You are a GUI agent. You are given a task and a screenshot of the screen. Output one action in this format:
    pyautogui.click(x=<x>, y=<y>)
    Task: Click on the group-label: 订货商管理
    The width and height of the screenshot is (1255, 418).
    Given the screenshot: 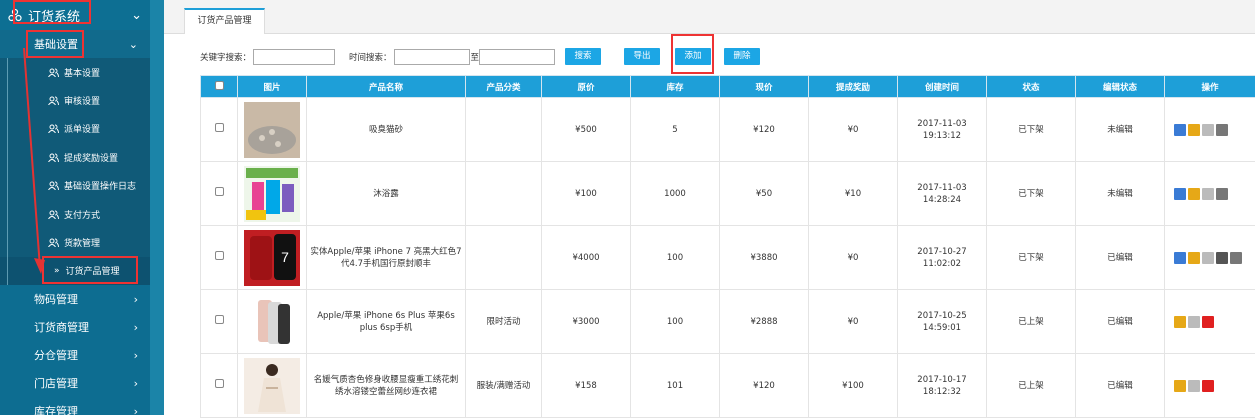 What is the action you would take?
    pyautogui.click(x=61, y=327)
    